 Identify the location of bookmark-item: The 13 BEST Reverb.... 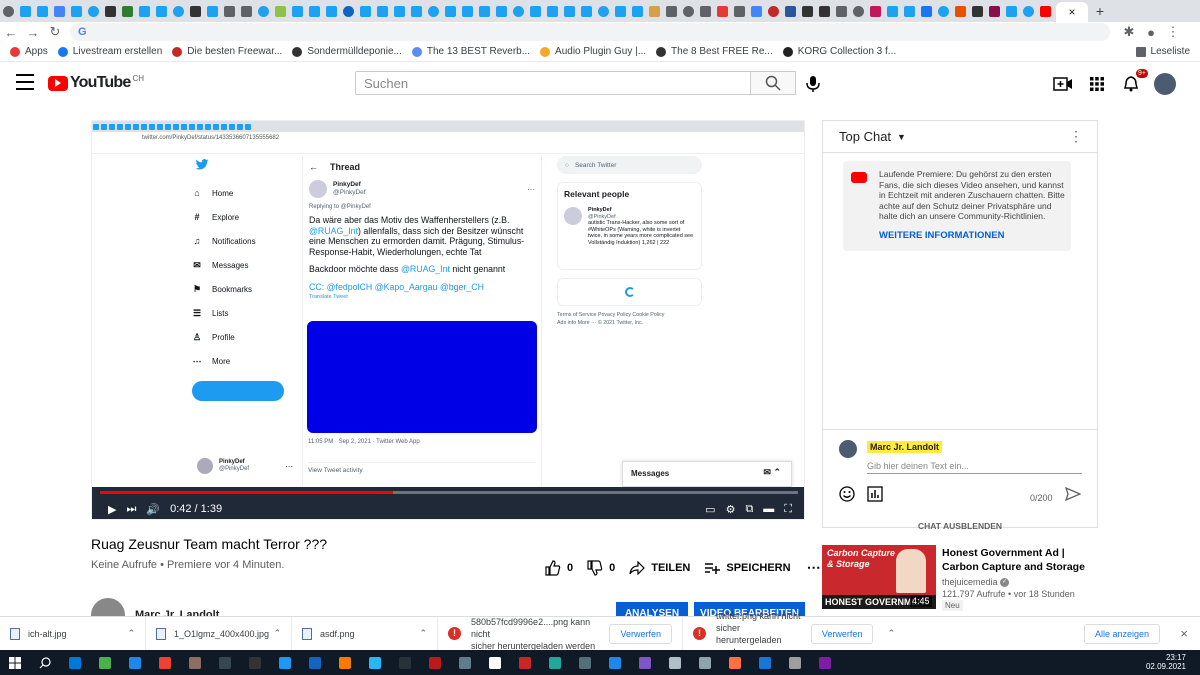
(470, 51).